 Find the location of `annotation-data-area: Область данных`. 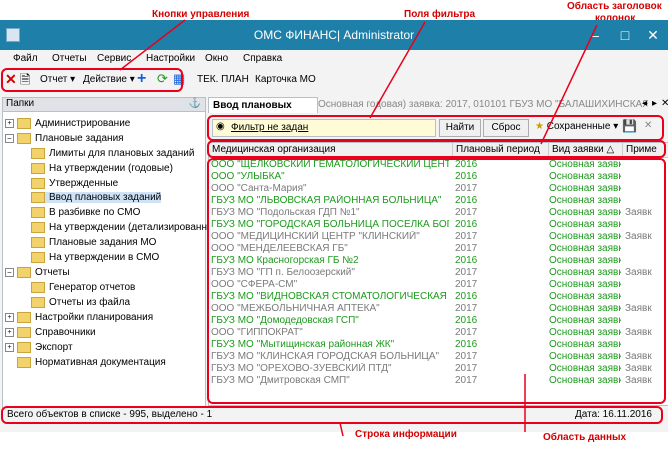

annotation-data-area: Область данных is located at coordinates (585, 437).